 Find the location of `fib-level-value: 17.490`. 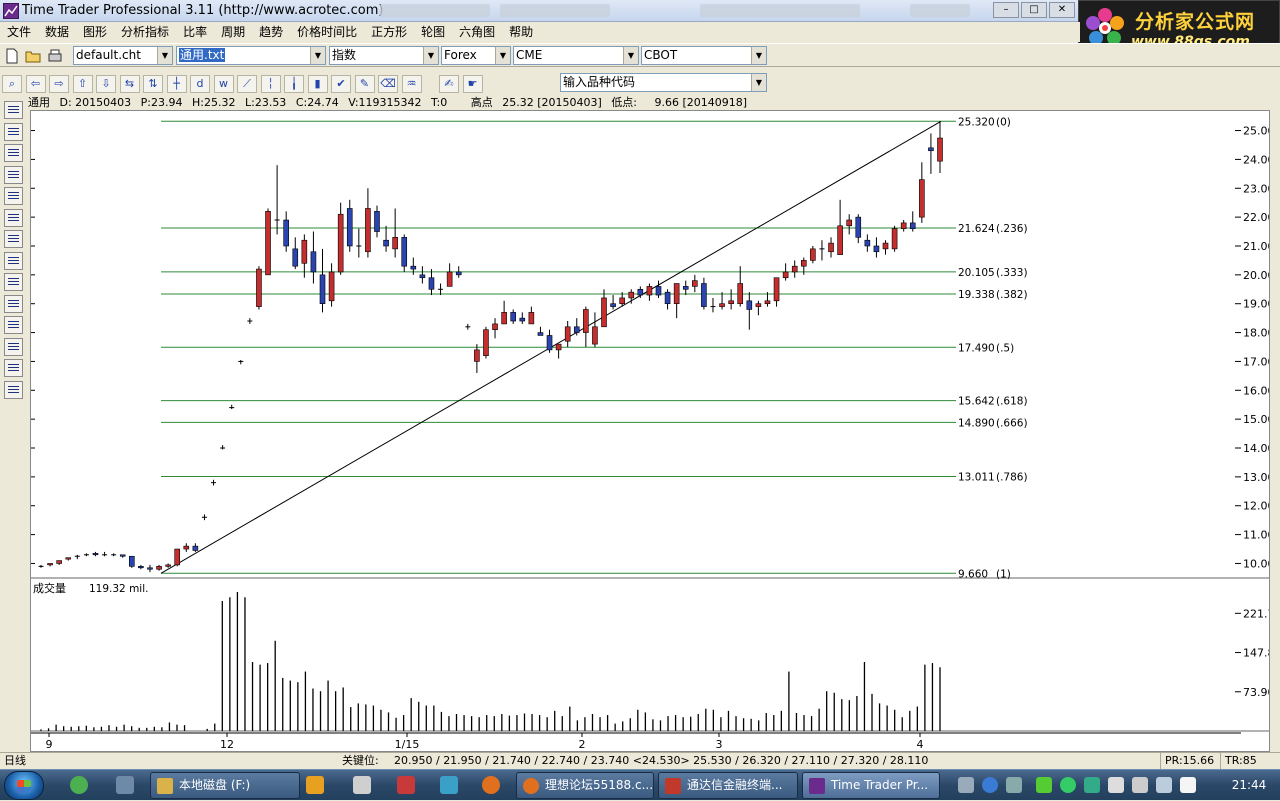

fib-level-value: 17.490 is located at coordinates (976, 348).